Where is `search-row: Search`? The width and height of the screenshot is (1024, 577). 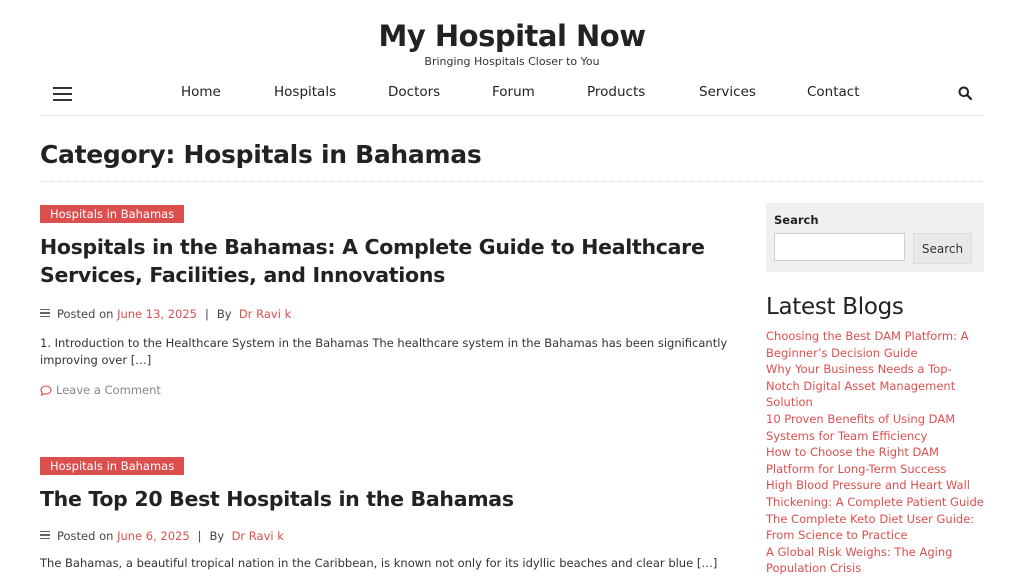
search-row: Search is located at coordinates (875, 248).